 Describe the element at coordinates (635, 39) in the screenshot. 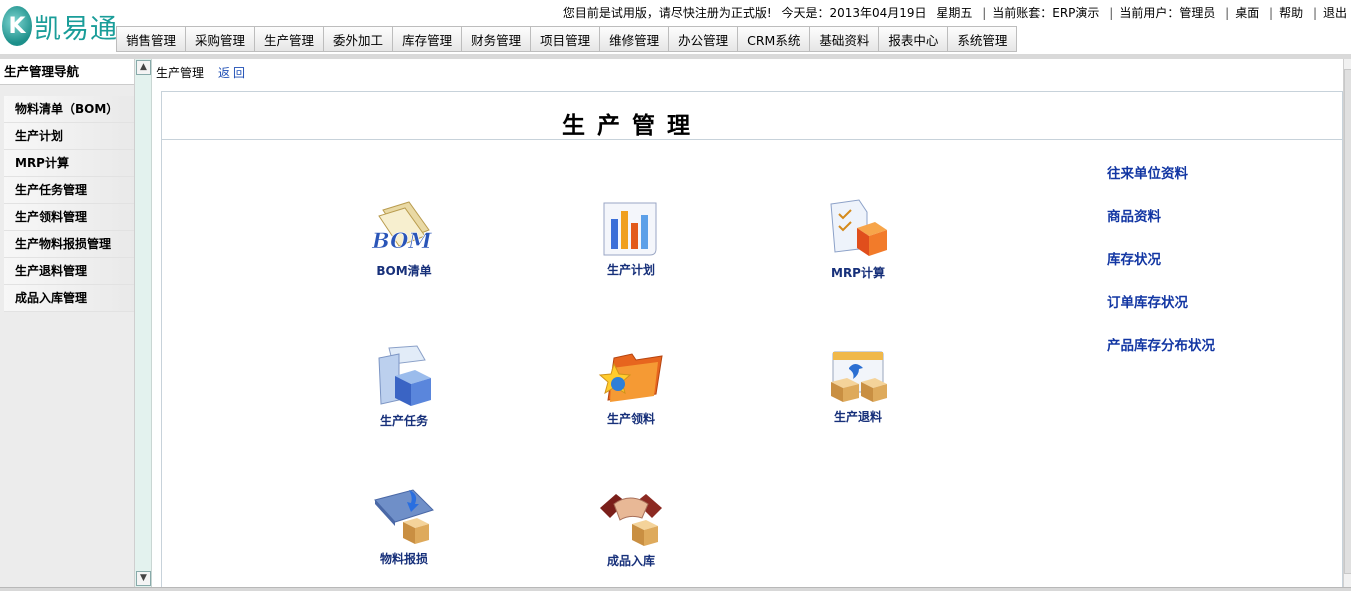

I see `menu-repair: 维修管理` at that location.